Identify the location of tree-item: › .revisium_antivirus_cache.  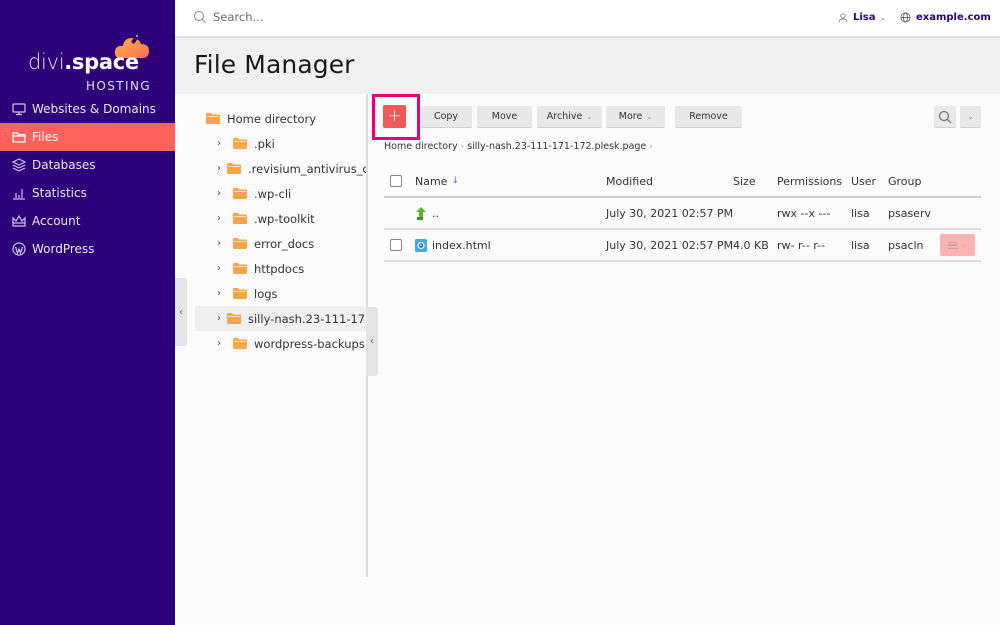
(281, 168).